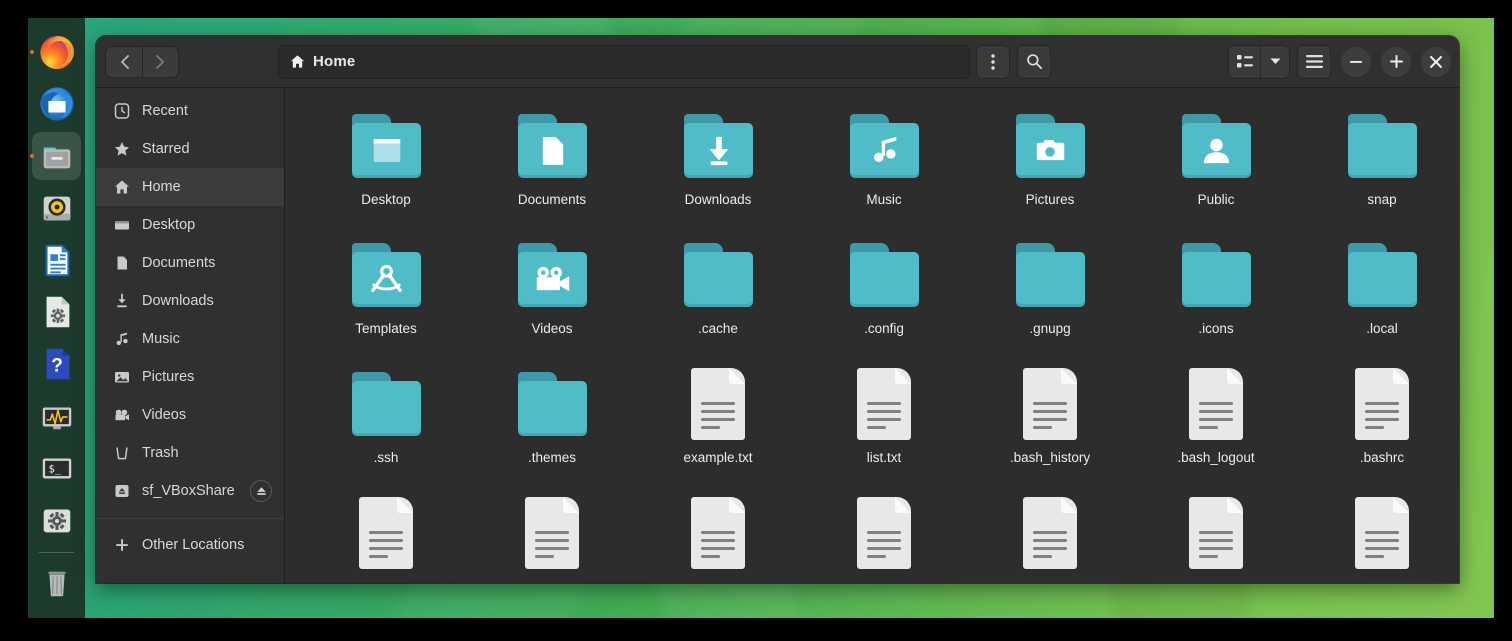 The width and height of the screenshot is (1512, 641). I want to click on forward-button, so click(160, 61).